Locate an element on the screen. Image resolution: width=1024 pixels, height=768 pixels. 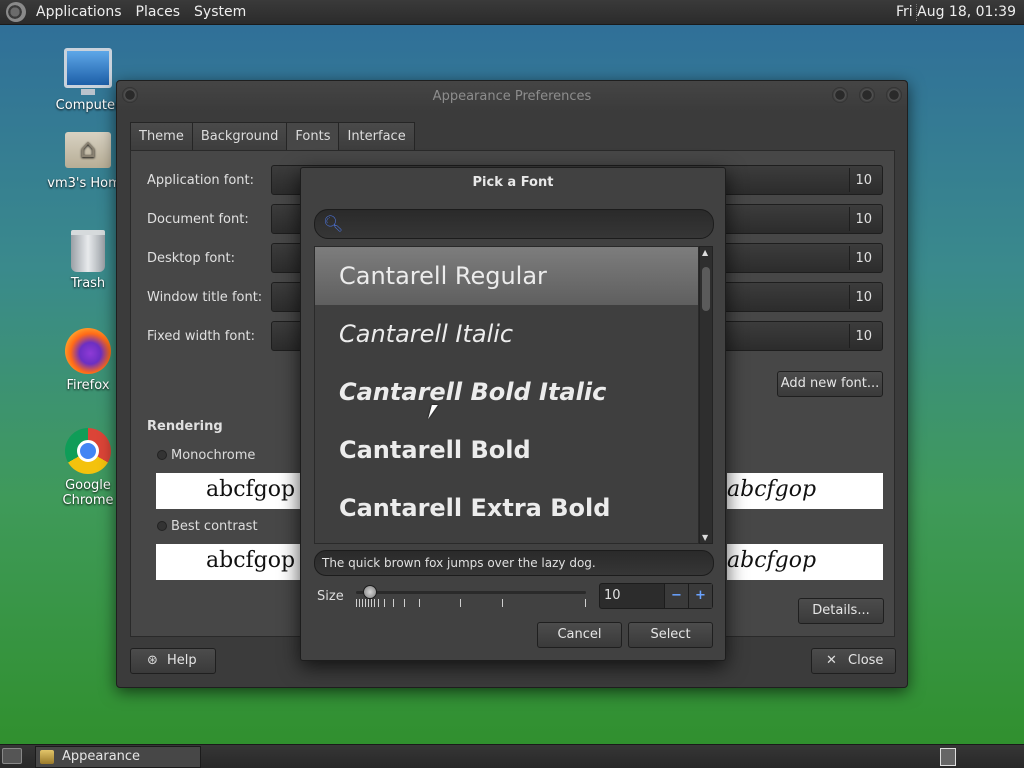
size-spin-button: 10 − + is located at coordinates (656, 596).